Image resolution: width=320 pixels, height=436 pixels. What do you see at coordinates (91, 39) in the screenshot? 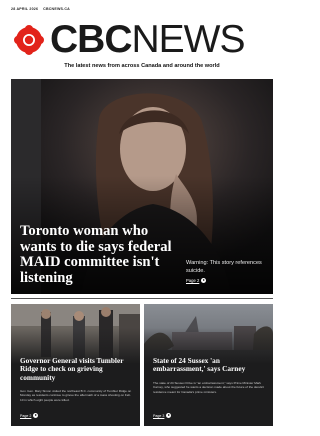
I see `wordmark-cbc: CBC` at bounding box center [91, 39].